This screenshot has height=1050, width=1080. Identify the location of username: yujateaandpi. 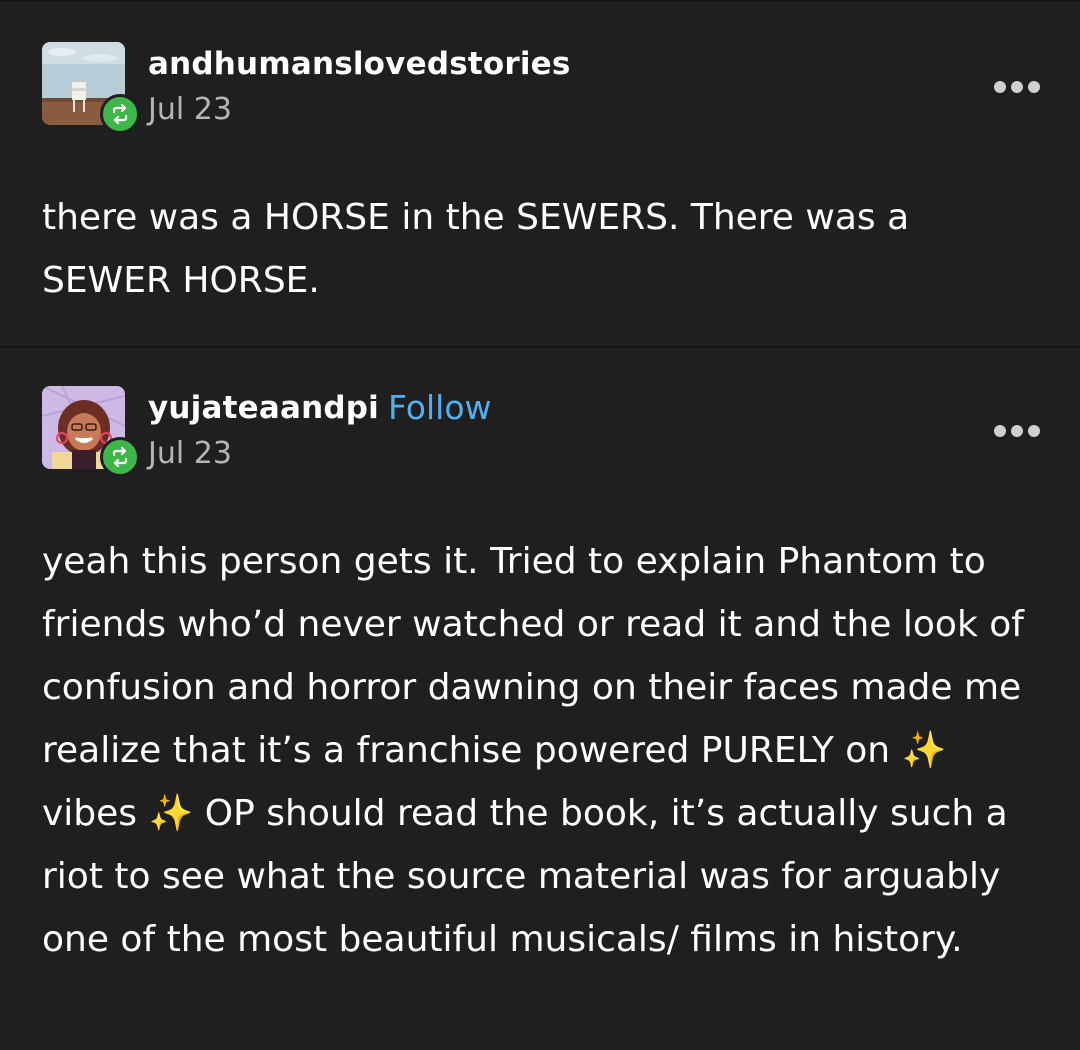
(263, 408).